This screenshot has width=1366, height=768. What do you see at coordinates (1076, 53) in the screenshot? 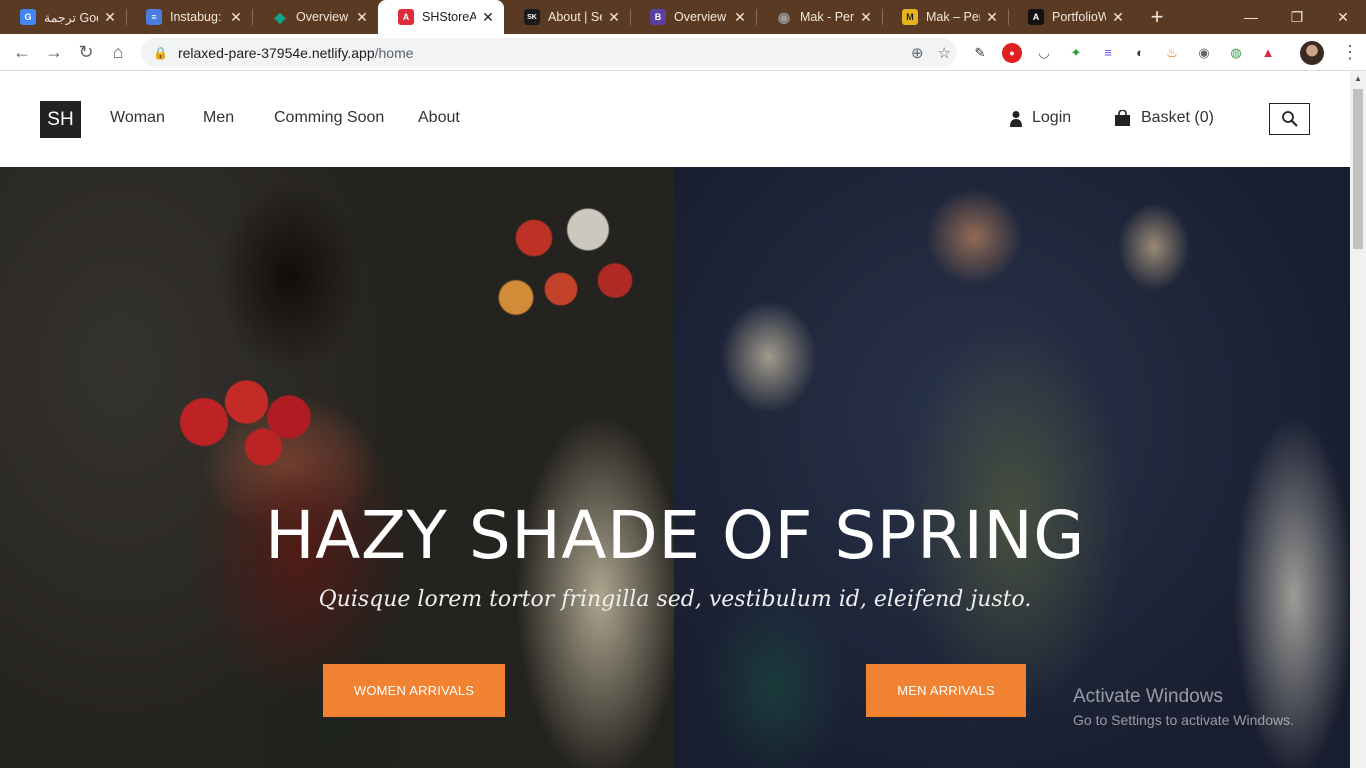
I see `color-extension-icon: ✦` at bounding box center [1076, 53].